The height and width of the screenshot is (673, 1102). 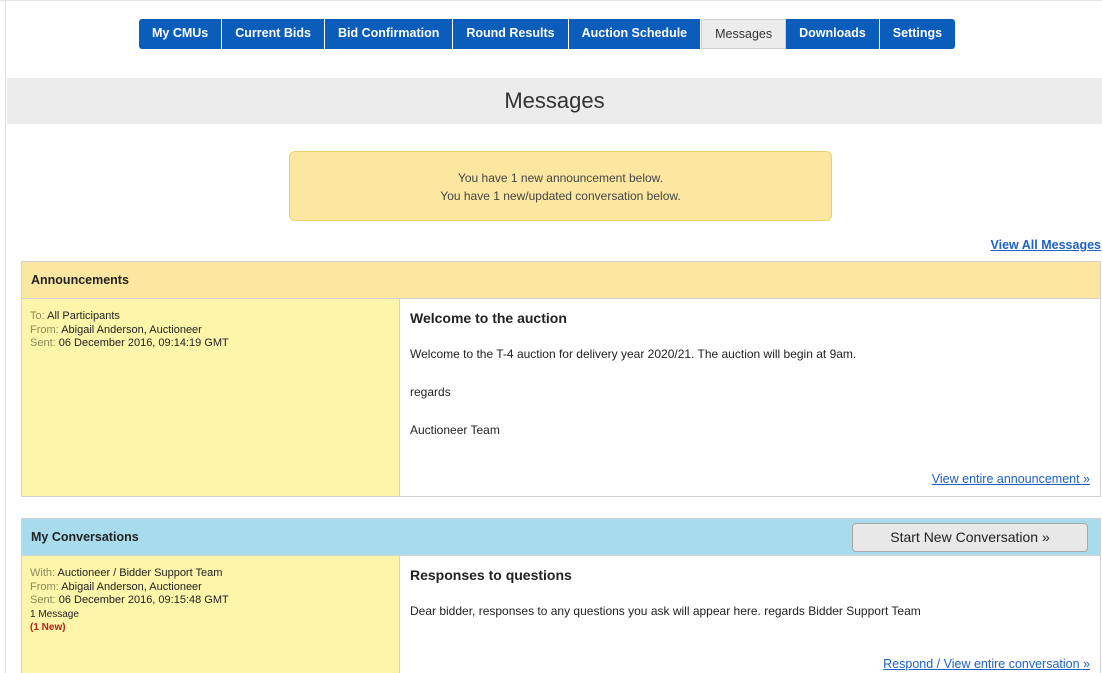 What do you see at coordinates (5, 336) in the screenshot?
I see `left-rule` at bounding box center [5, 336].